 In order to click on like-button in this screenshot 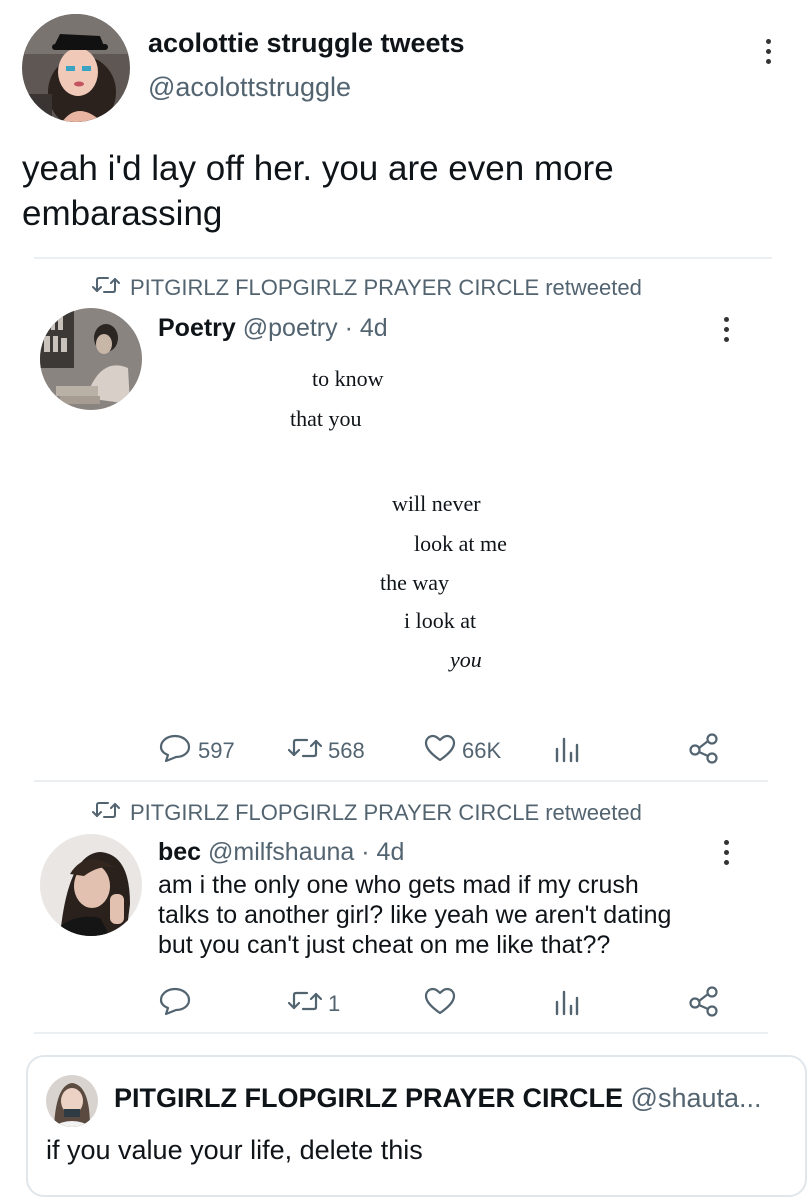, I will do `click(440, 1004)`.